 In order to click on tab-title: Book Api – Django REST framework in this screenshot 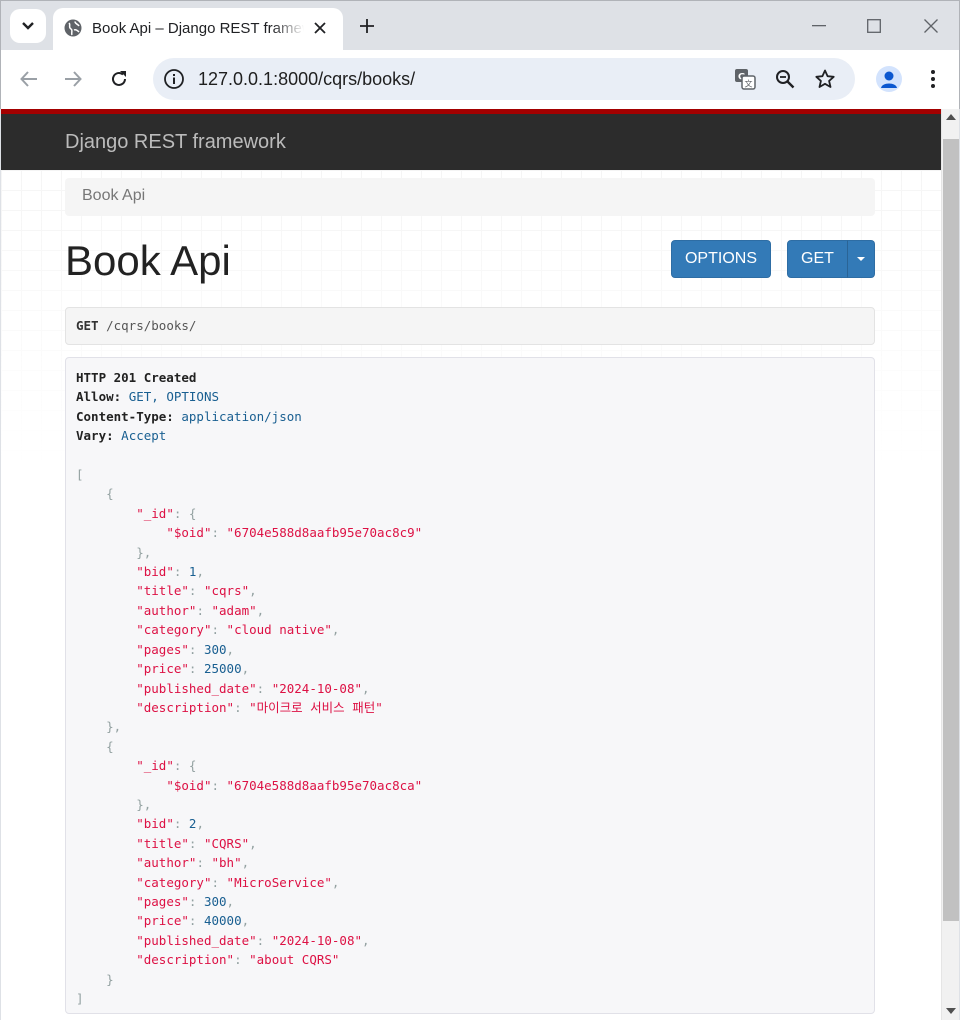, I will do `click(198, 28)`.